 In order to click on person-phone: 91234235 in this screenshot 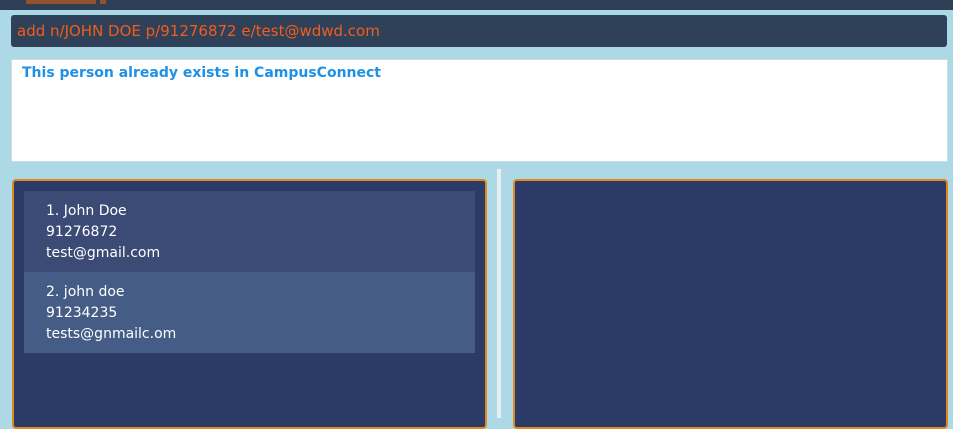, I will do `click(82, 313)`.